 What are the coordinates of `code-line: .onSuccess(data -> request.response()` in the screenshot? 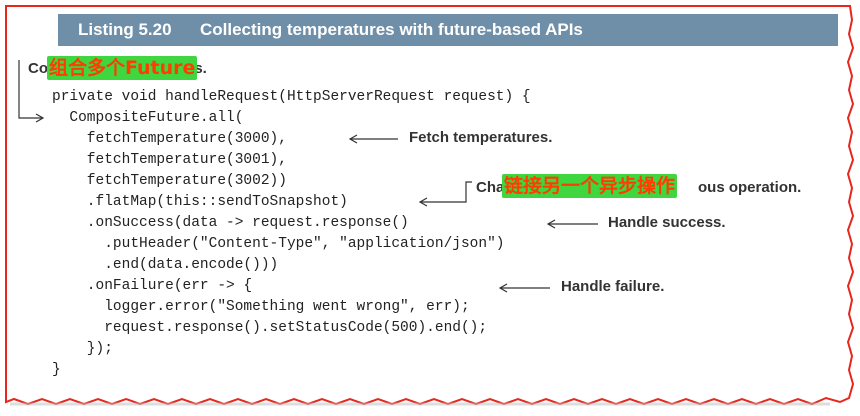 It's located at (230, 223).